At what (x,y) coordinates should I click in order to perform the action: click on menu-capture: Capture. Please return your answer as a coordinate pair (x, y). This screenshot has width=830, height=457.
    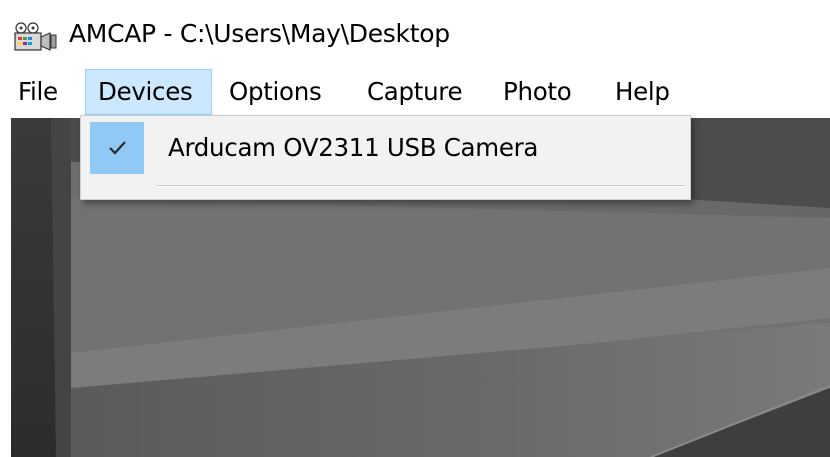
    Looking at the image, I should click on (422, 92).